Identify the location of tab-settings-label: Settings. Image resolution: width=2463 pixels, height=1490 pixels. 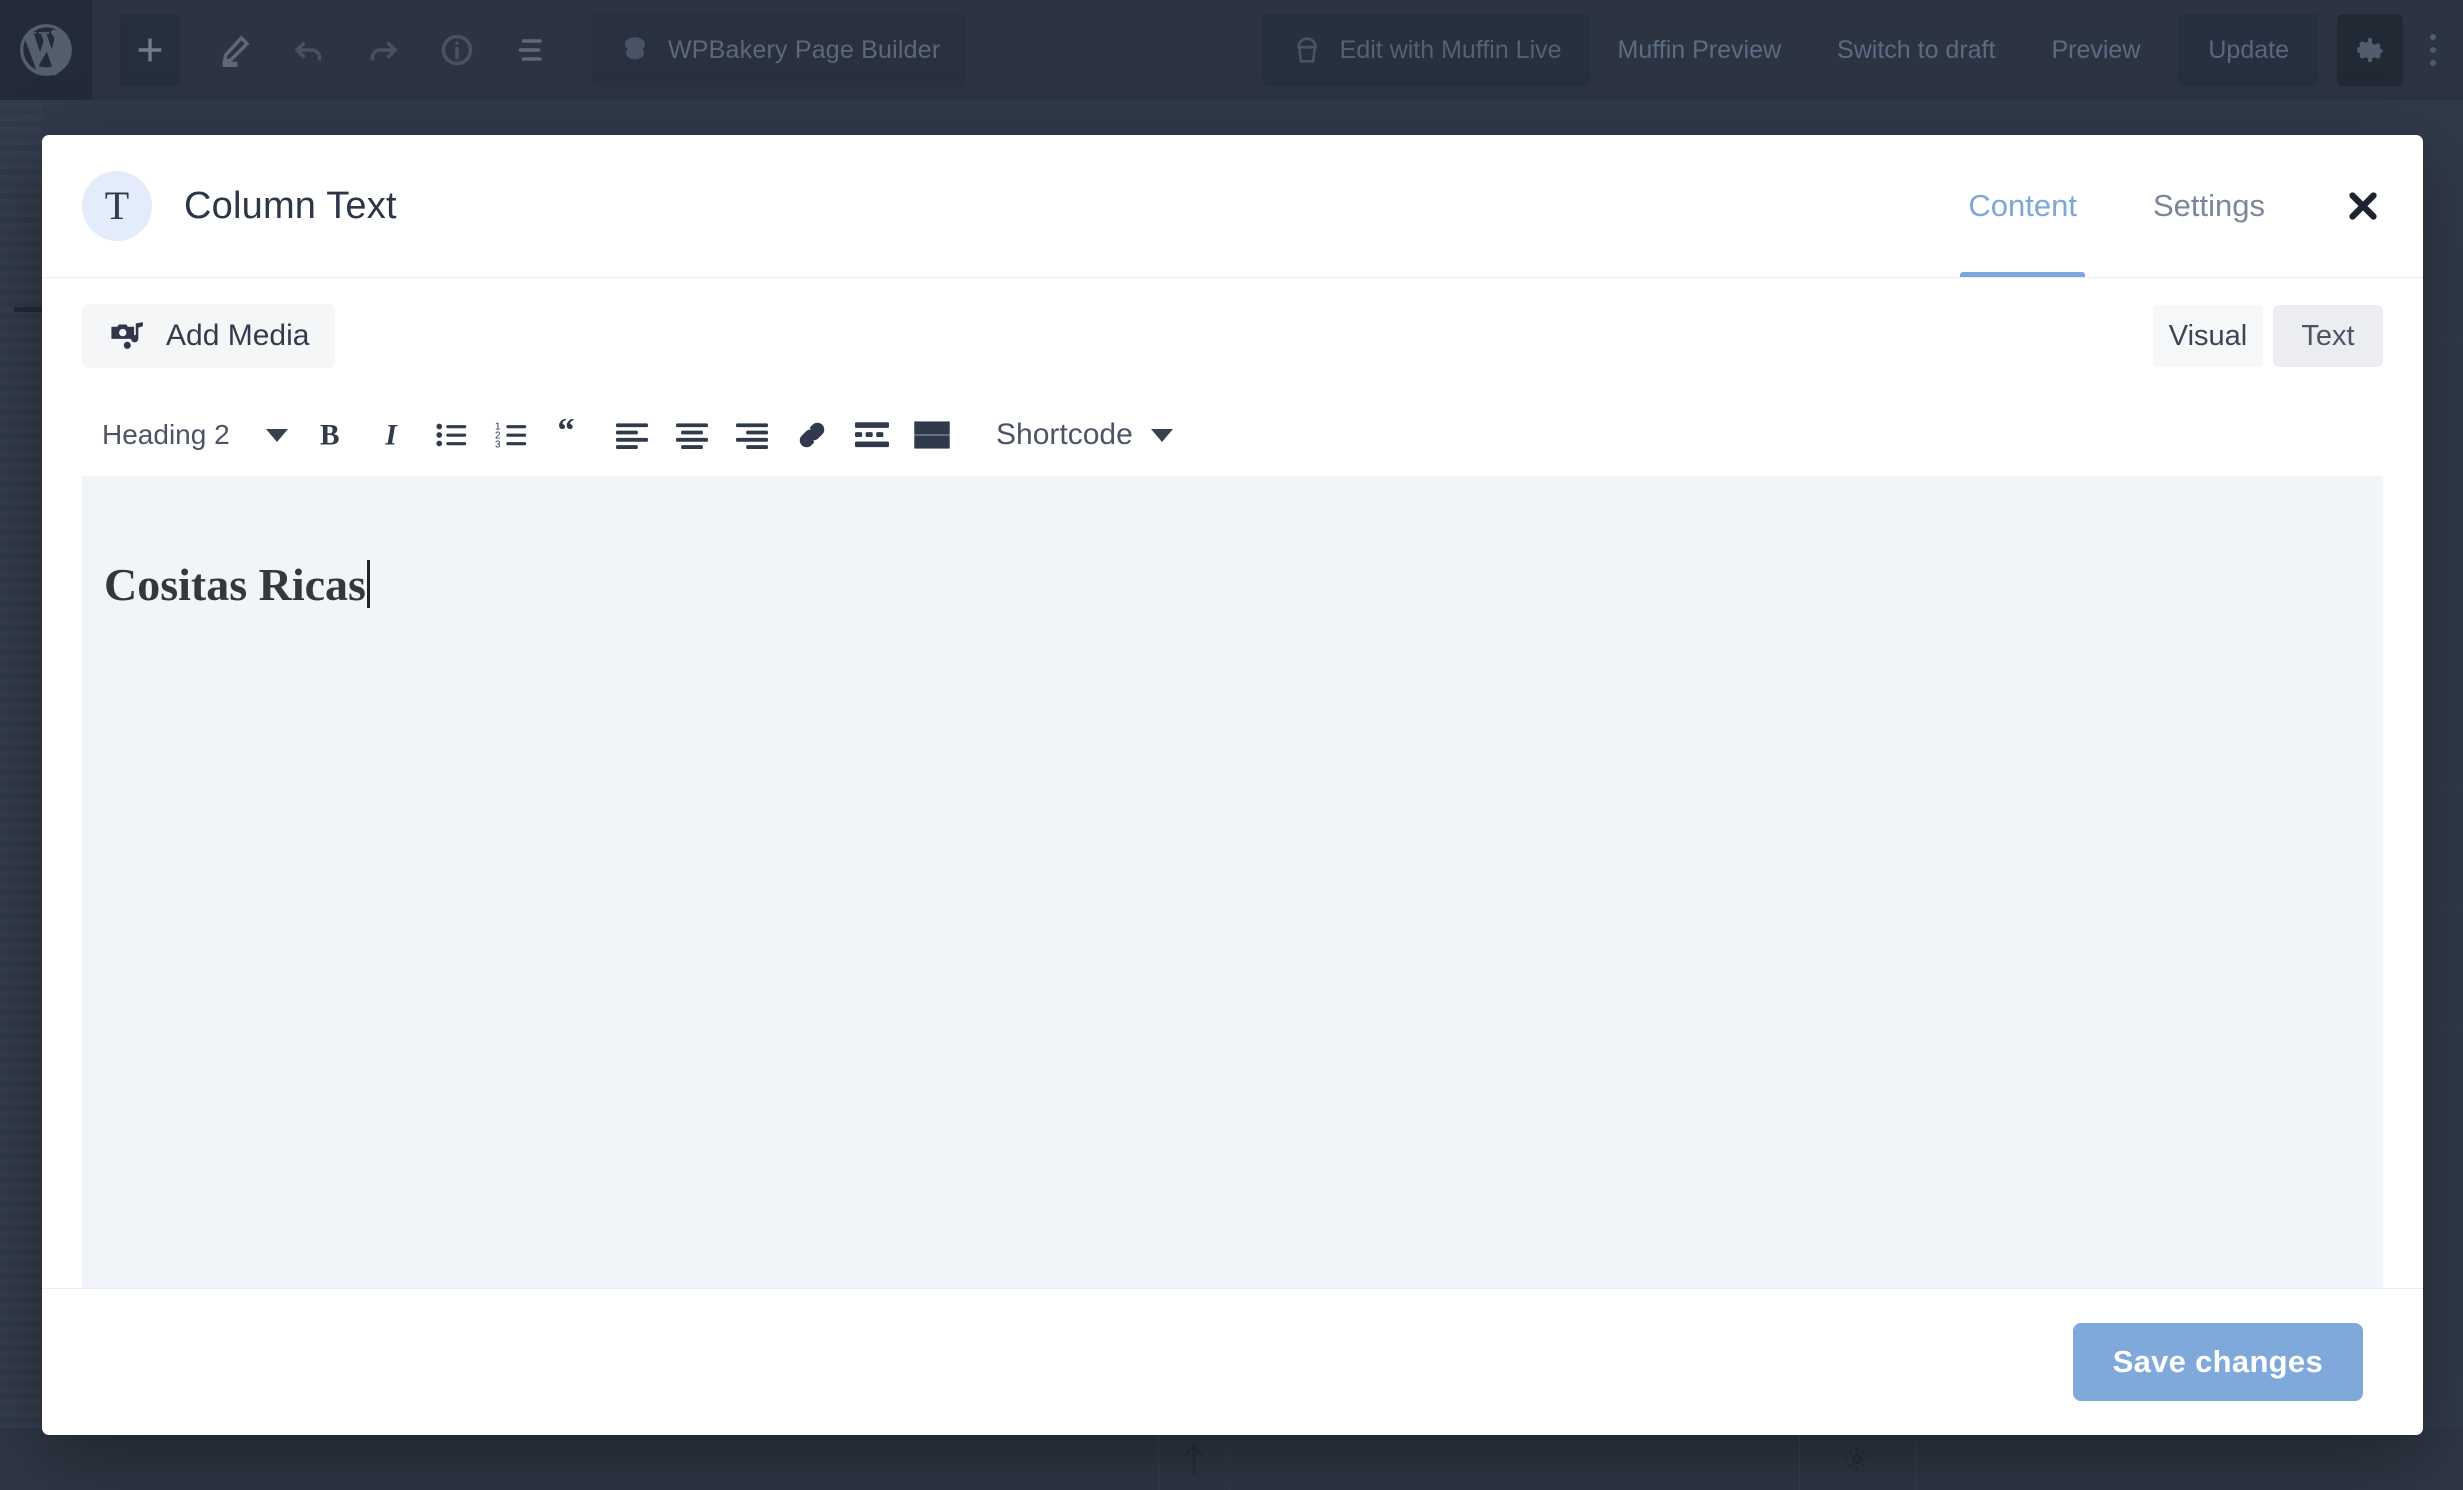
(2208, 205).